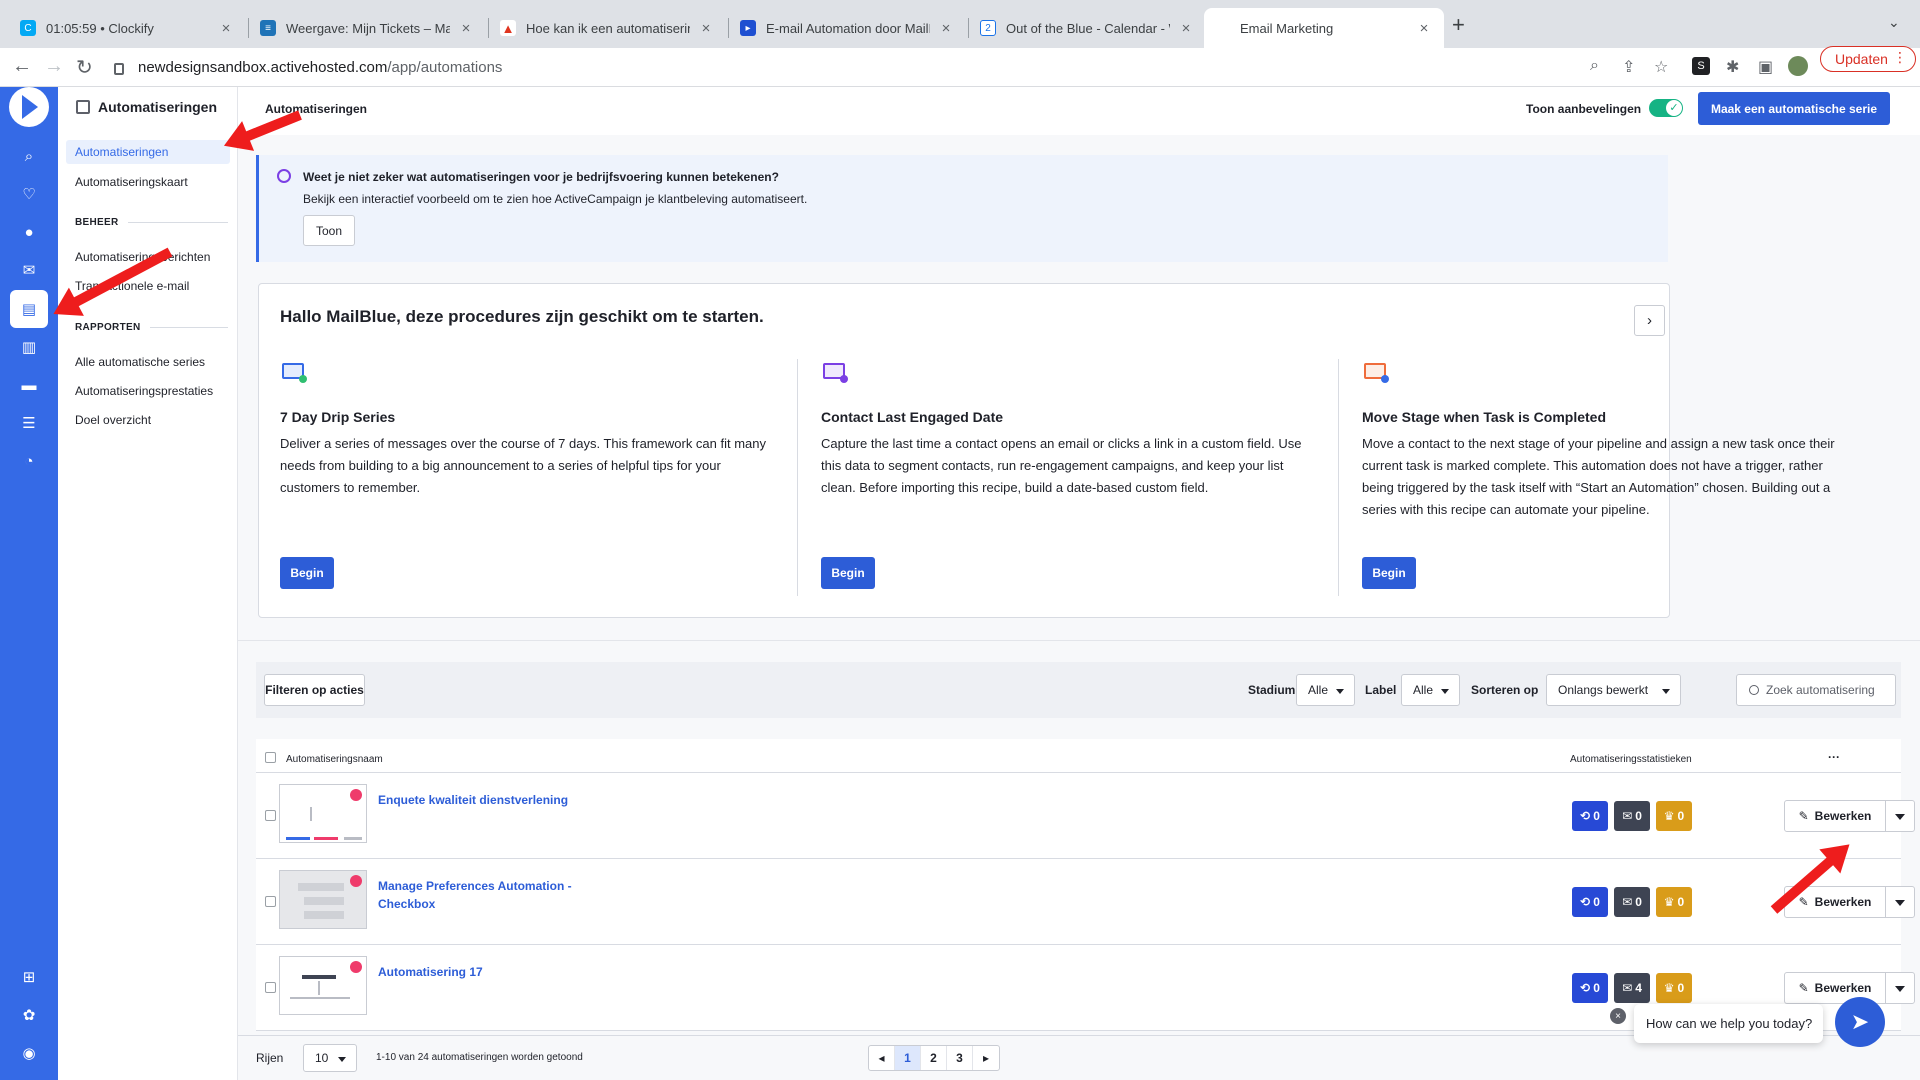 This screenshot has height=1080, width=1920. I want to click on lightbulb-icon: ♡, so click(29, 194).